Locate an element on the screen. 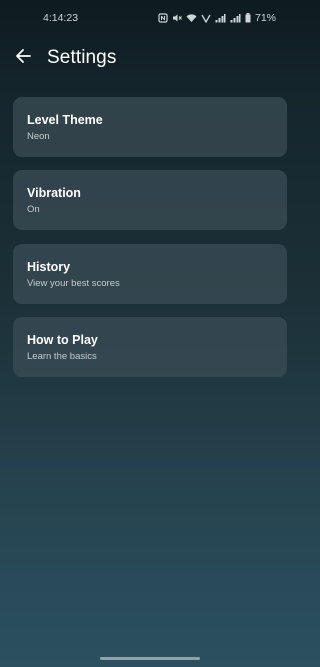  setting-title: History is located at coordinates (49, 267).